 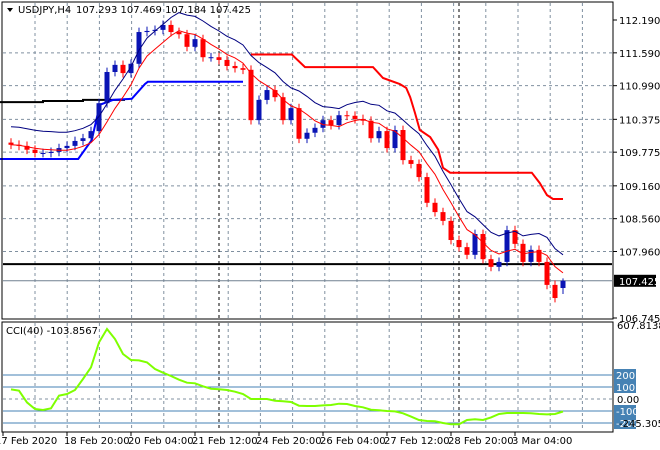 What do you see at coordinates (163, 10) in the screenshot?
I see `ohlc-readout: 107.293 107.469 107.184 107.425` at bounding box center [163, 10].